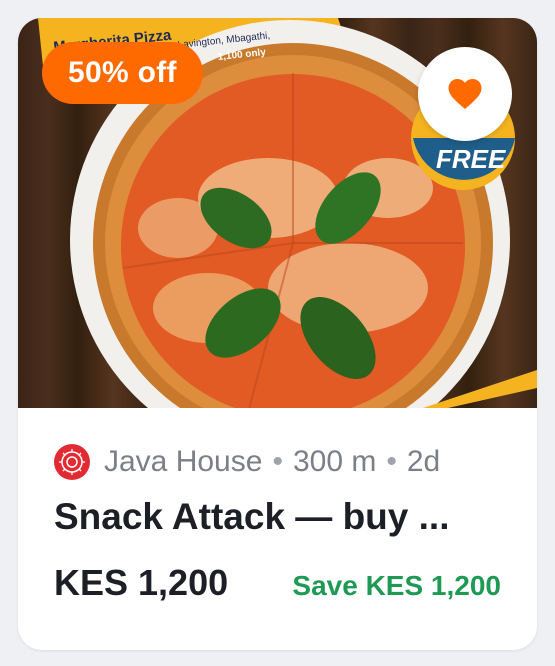 The width and height of the screenshot is (555, 666). I want to click on deal-price: KES 1,200, so click(141, 582).